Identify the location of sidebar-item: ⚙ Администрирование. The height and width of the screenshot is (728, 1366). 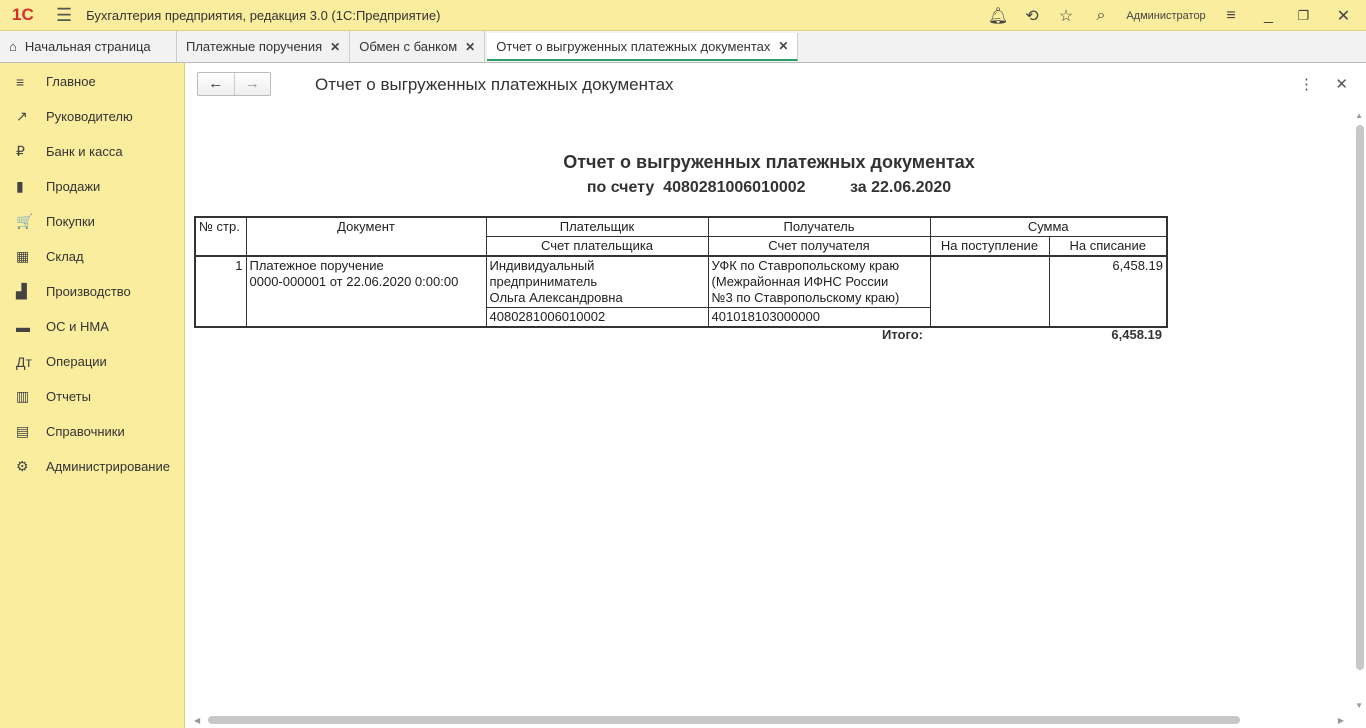
(92, 466).